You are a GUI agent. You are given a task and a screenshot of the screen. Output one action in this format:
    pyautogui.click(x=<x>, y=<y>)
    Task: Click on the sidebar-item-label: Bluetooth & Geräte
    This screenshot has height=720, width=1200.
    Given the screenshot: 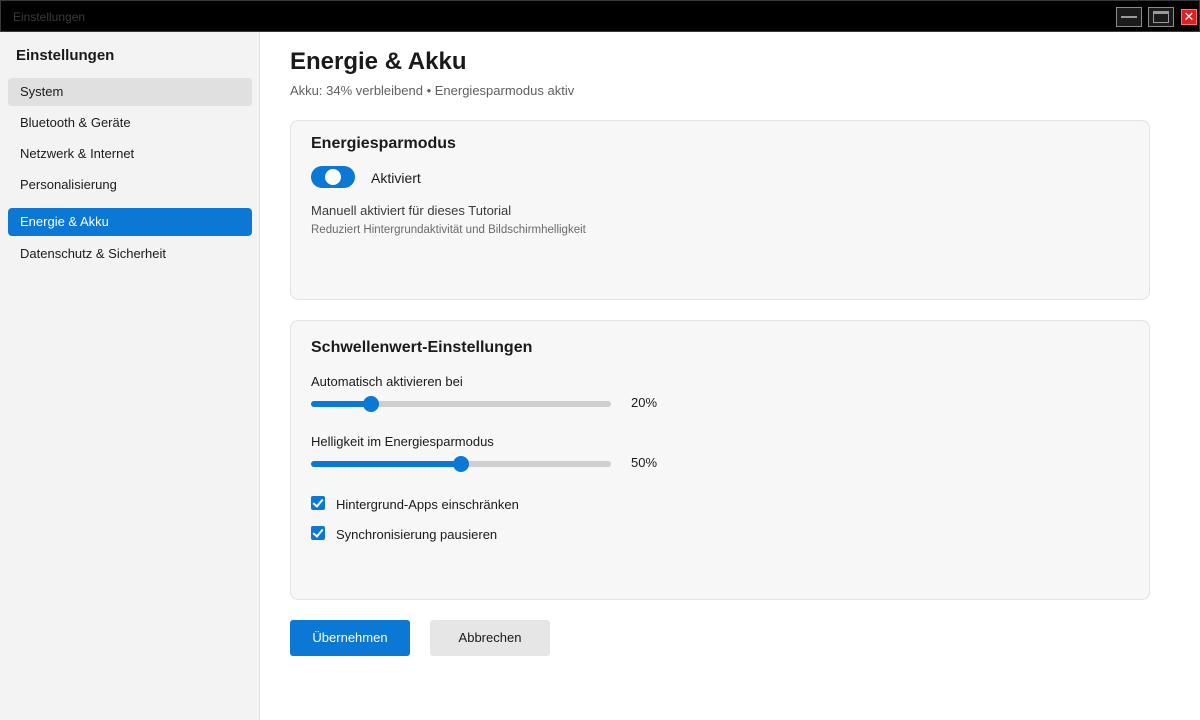 What is the action you would take?
    pyautogui.click(x=75, y=122)
    